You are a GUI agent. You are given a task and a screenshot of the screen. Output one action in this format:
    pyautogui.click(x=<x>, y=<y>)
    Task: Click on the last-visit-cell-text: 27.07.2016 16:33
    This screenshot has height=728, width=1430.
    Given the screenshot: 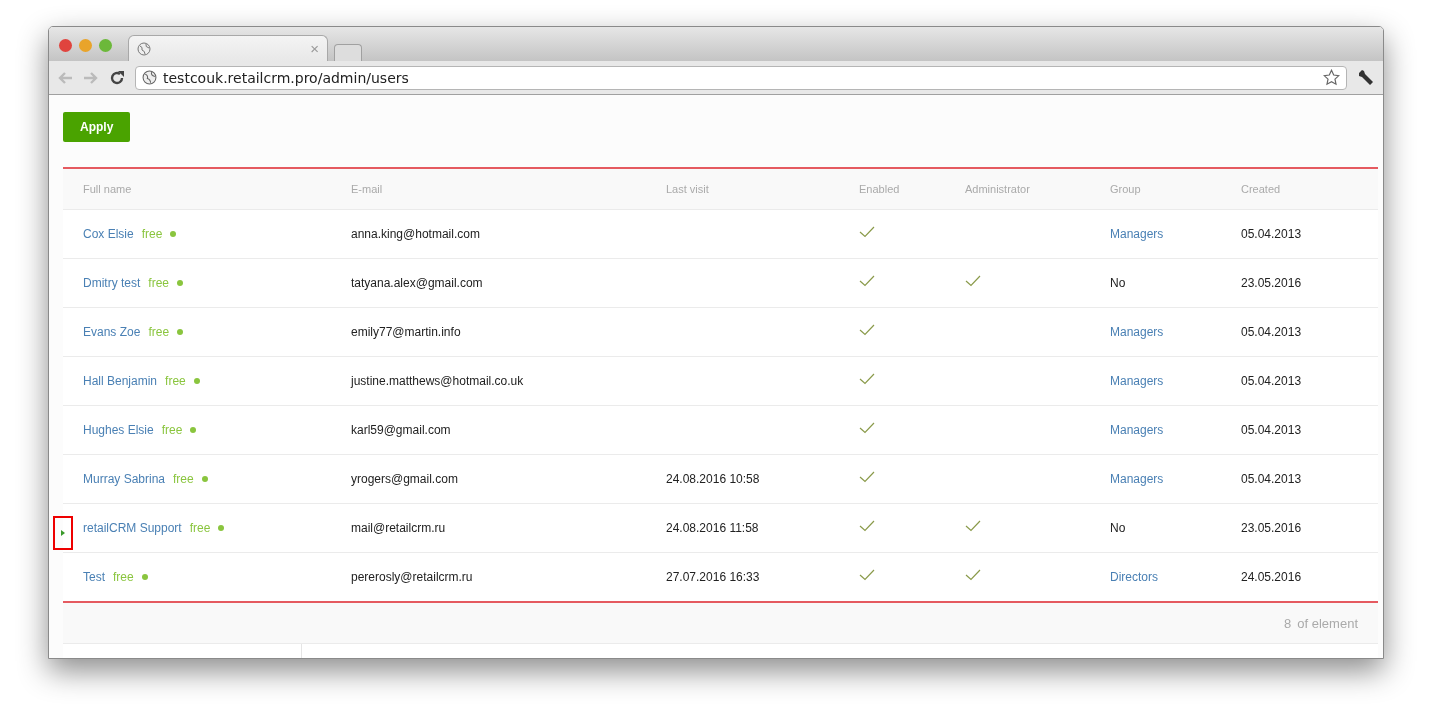 What is the action you would take?
    pyautogui.click(x=713, y=577)
    